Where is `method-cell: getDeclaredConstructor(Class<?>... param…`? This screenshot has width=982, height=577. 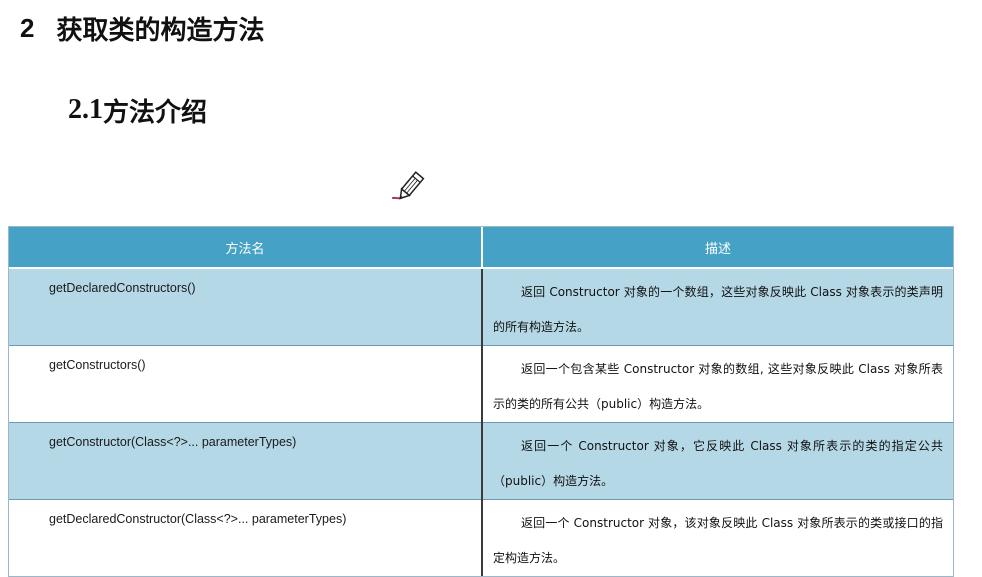
method-cell: getDeclaredConstructor(Class<?>... param… is located at coordinates (246, 537).